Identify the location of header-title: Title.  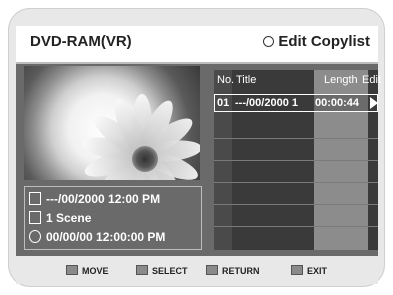
(246, 80).